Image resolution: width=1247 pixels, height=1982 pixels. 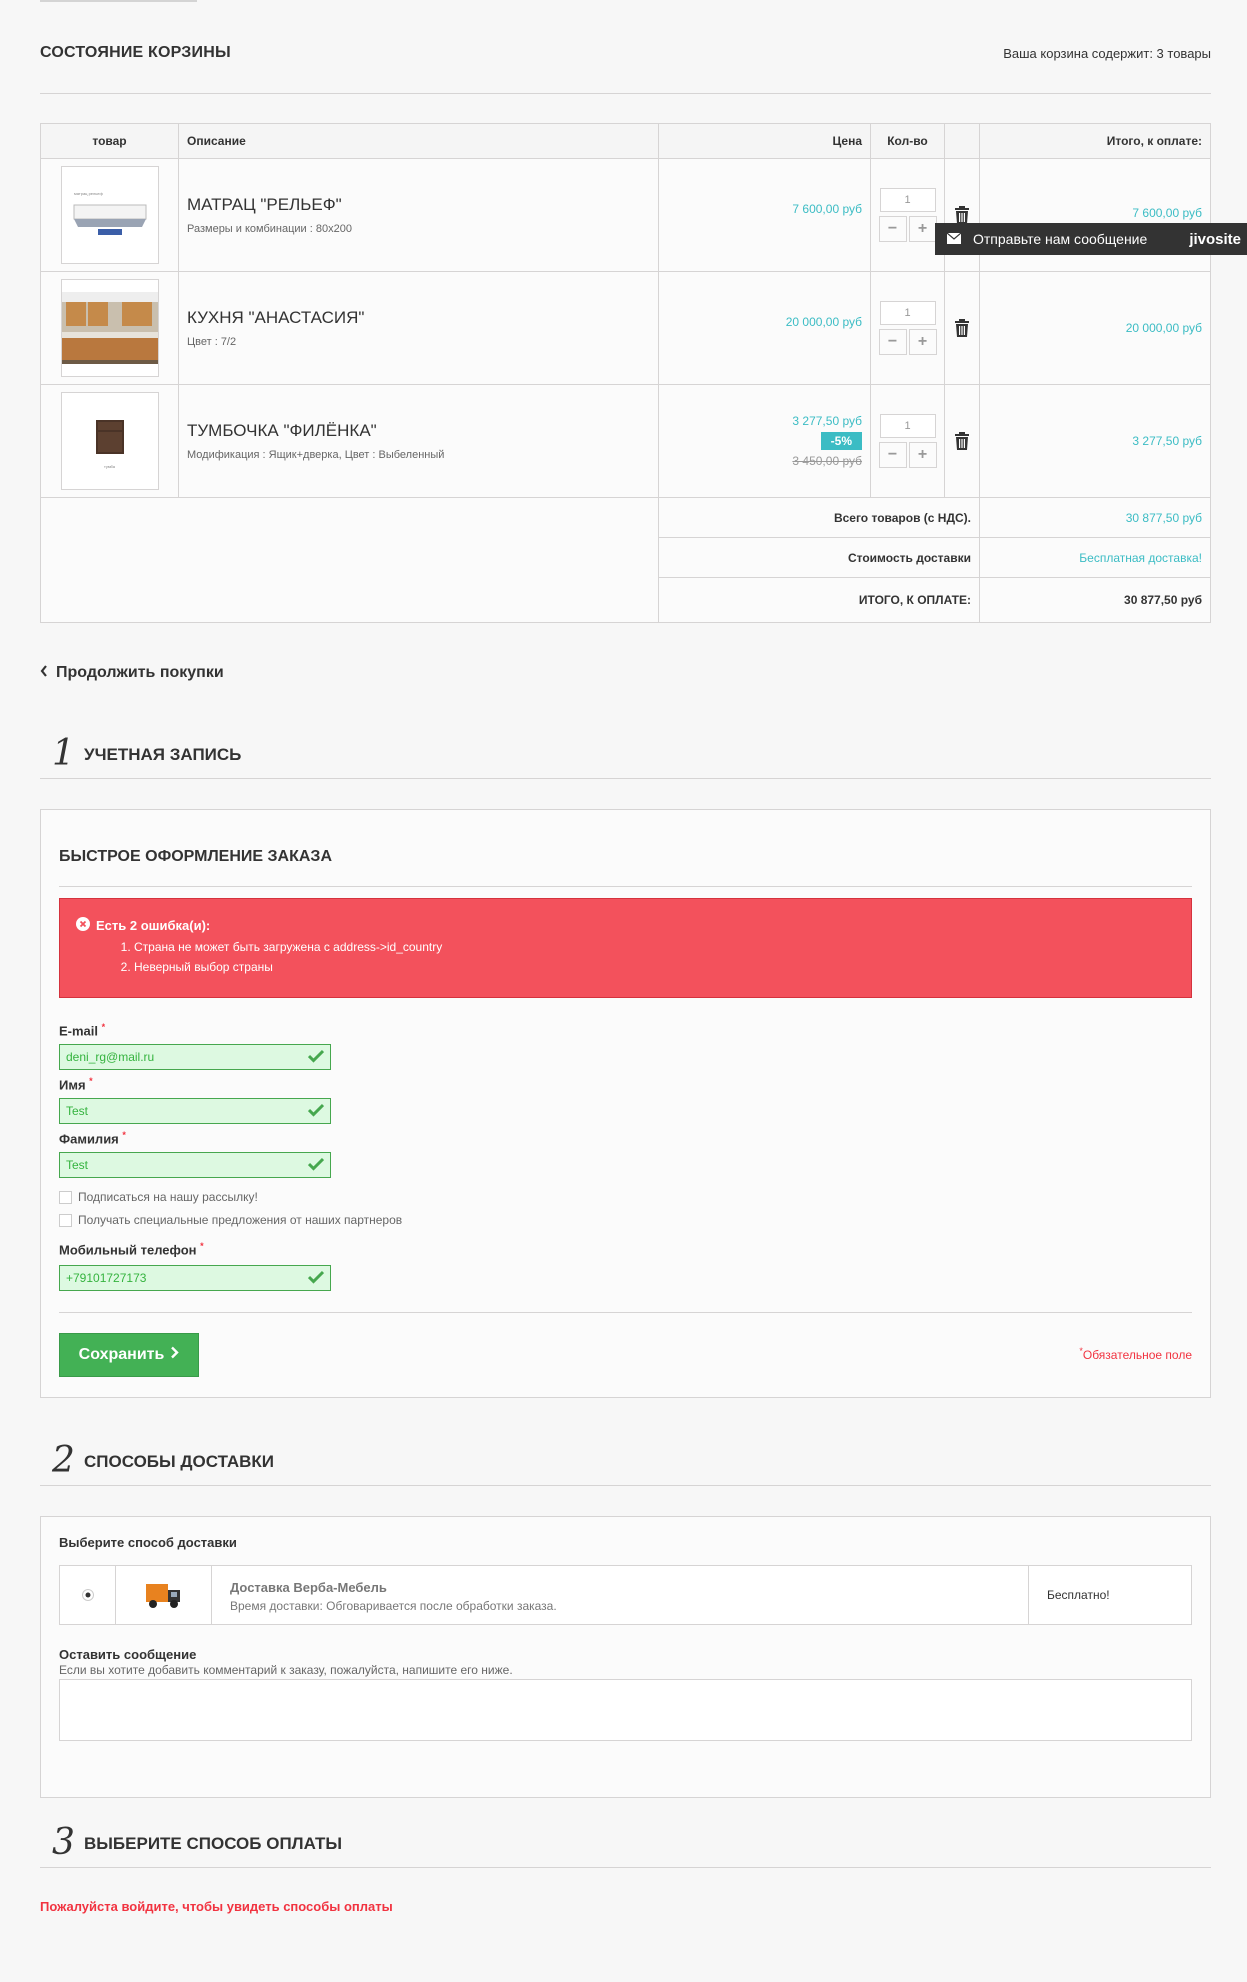 I want to click on product-total: 20 000,00 руб, so click(x=1163, y=328).